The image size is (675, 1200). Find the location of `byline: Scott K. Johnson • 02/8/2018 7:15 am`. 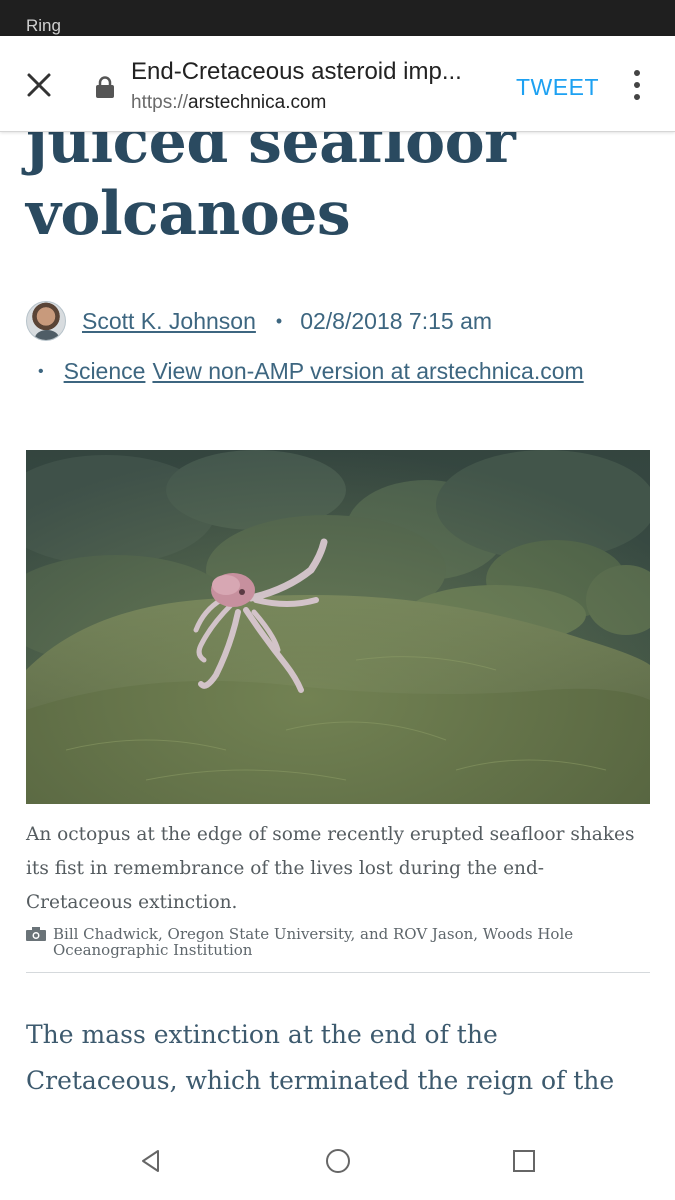

byline: Scott K. Johnson • 02/8/2018 7:15 am is located at coordinates (341, 321).